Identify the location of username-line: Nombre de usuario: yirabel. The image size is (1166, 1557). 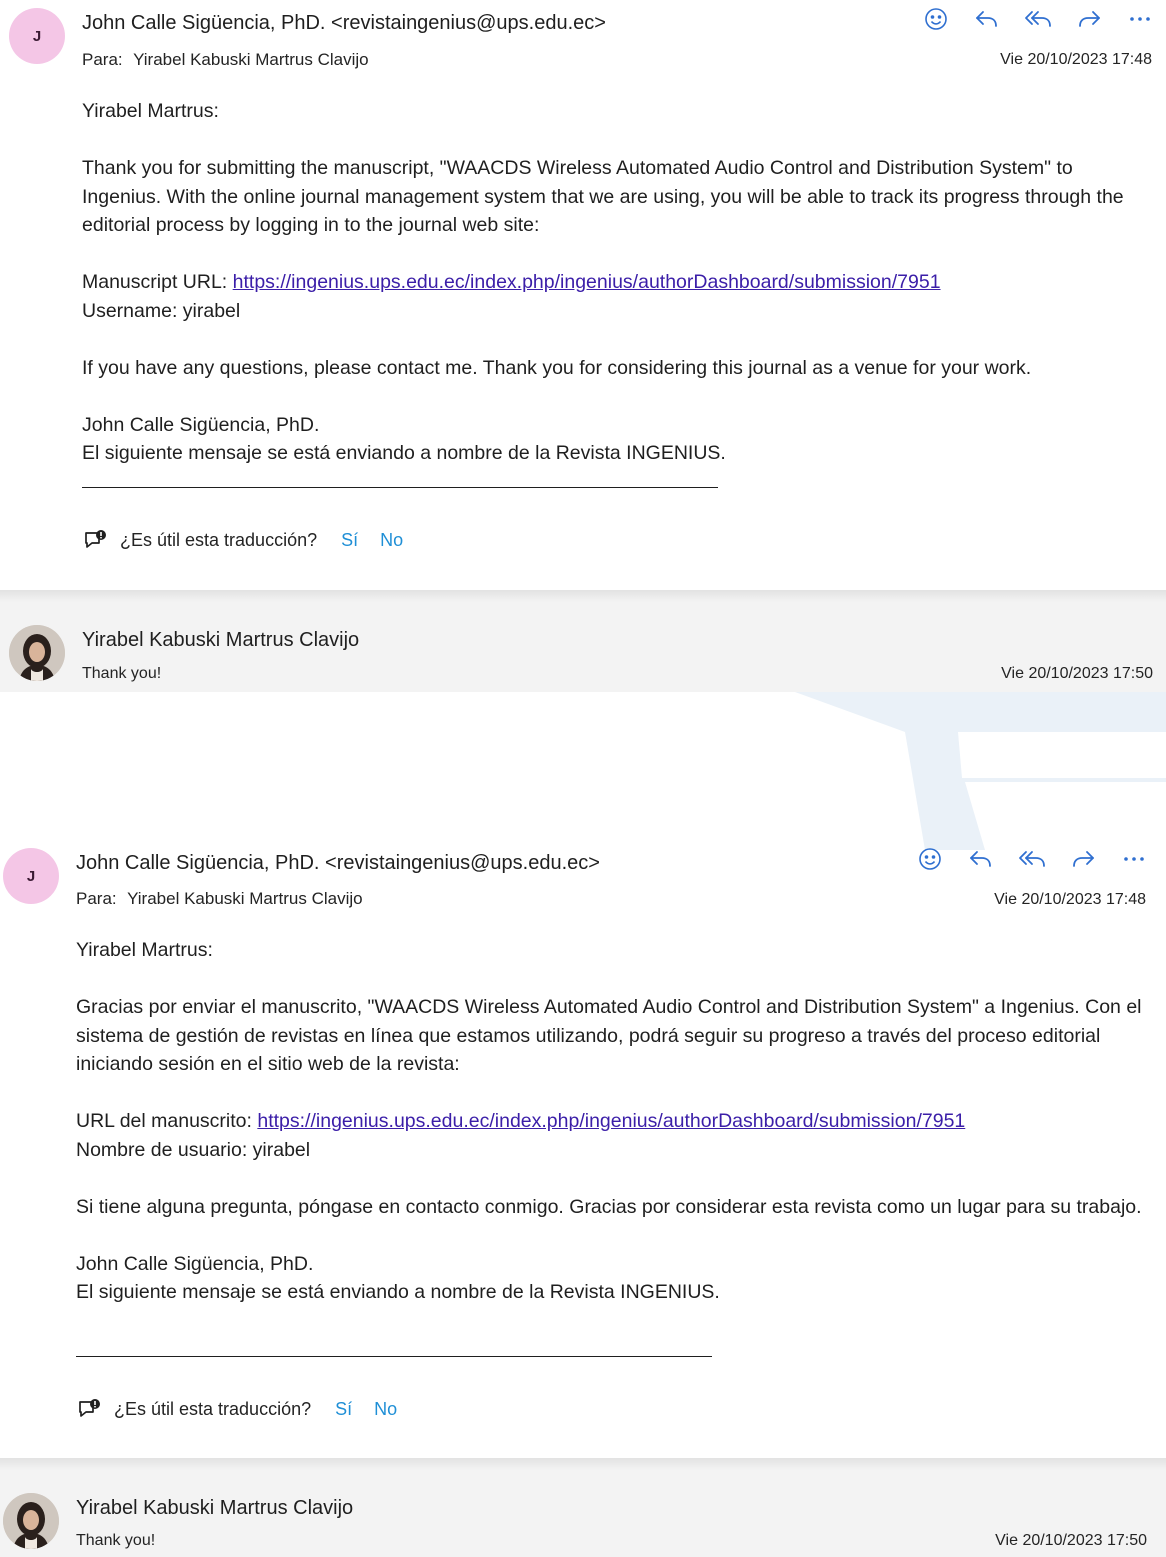
(193, 1149).